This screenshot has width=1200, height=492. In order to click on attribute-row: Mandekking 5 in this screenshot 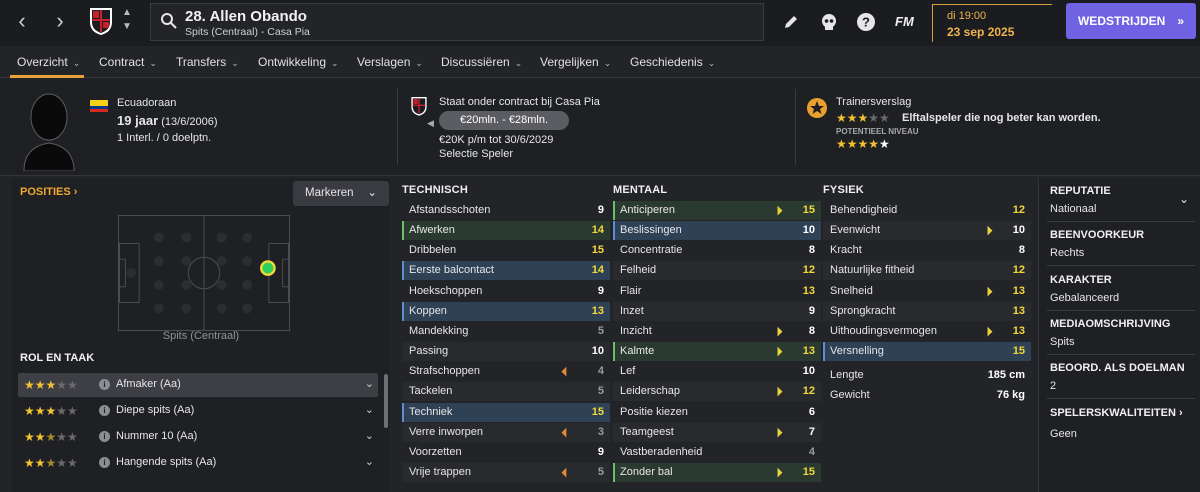, I will do `click(506, 331)`.